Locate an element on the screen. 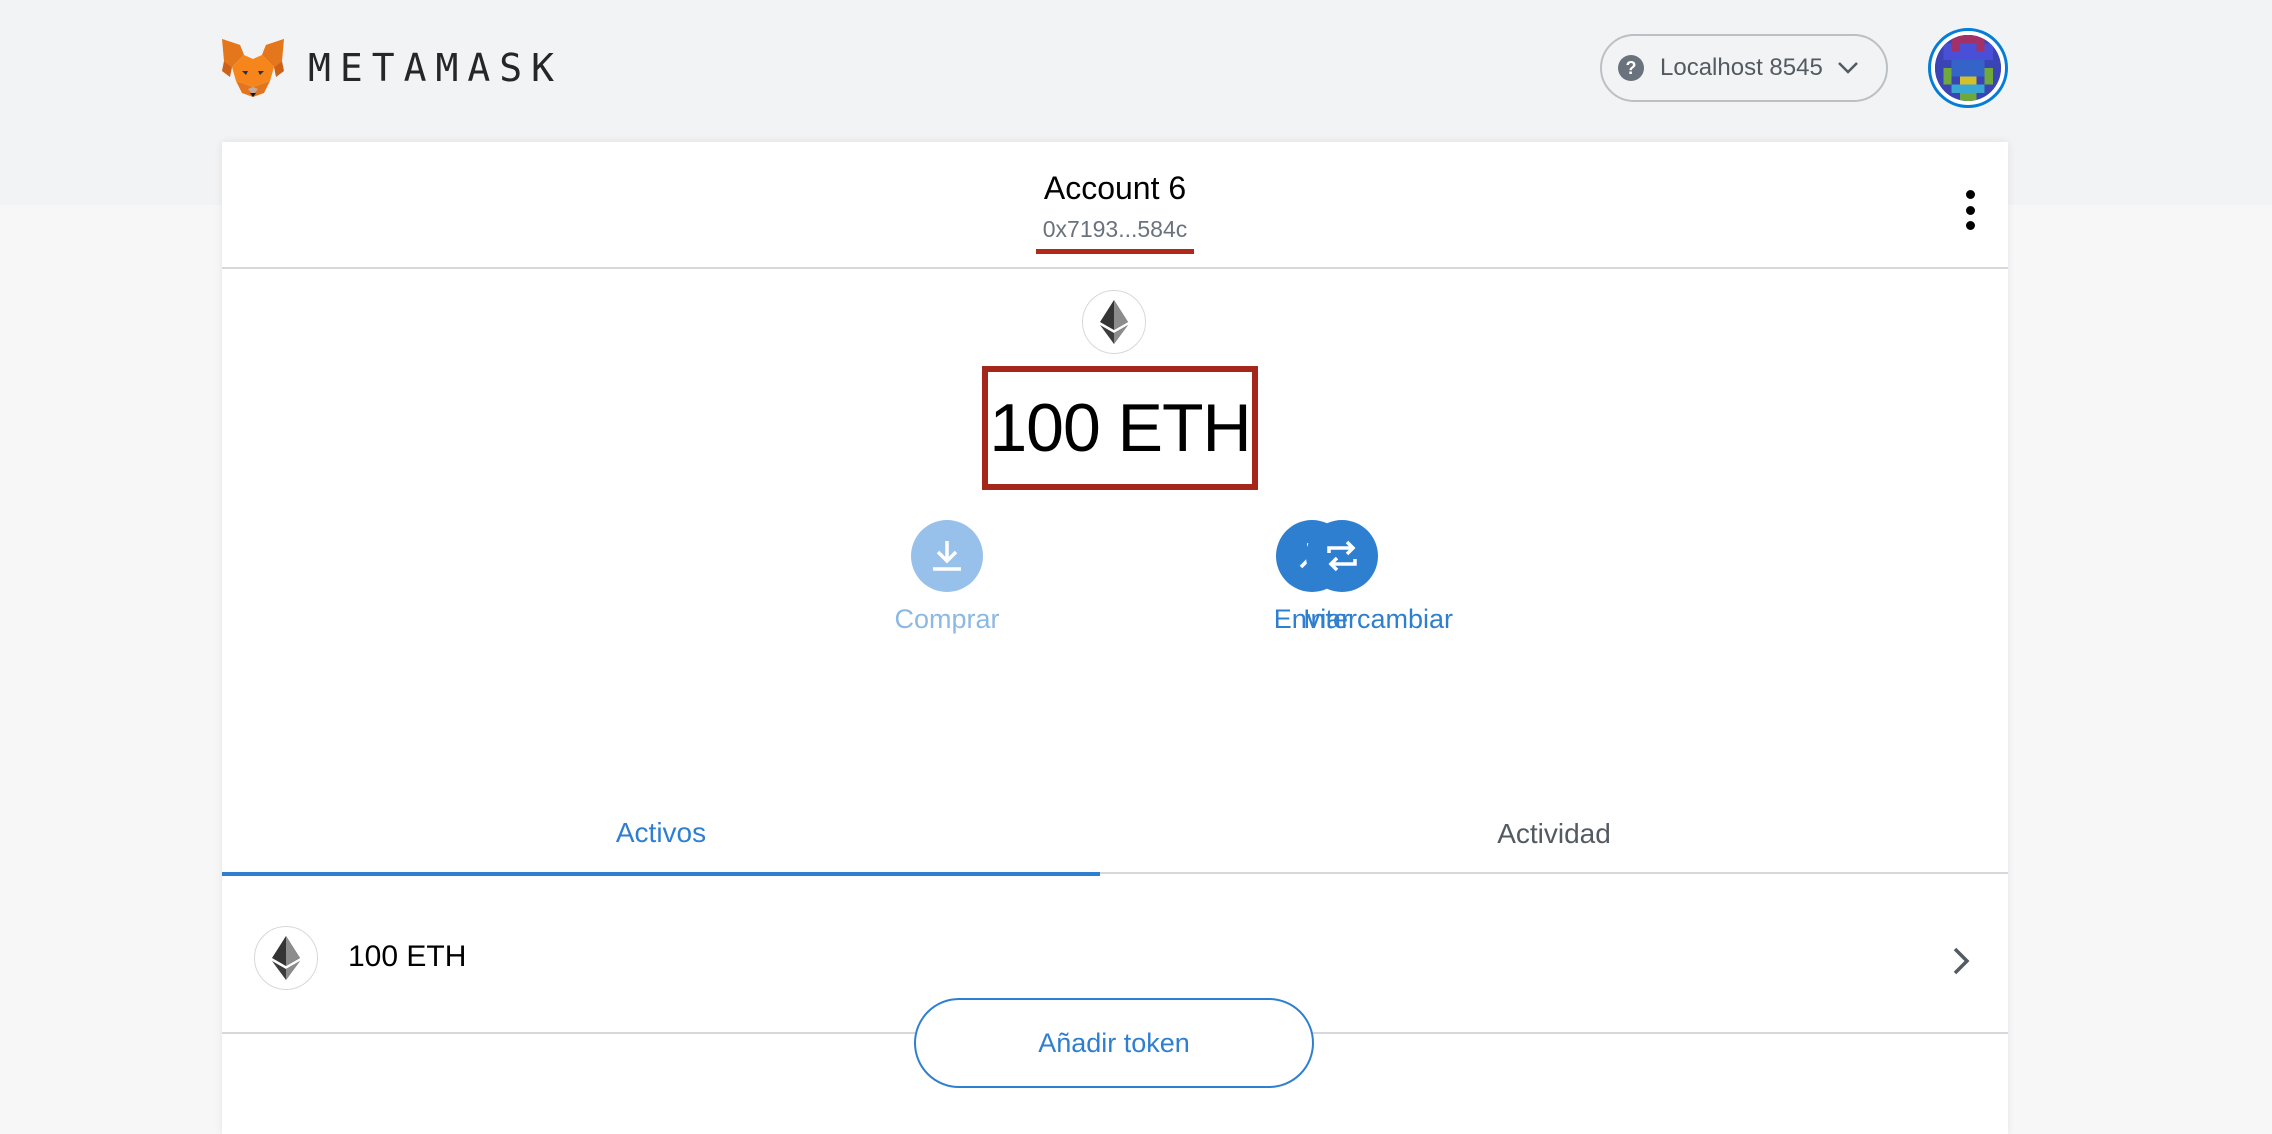  buy-label: Comprar is located at coordinates (947, 619).